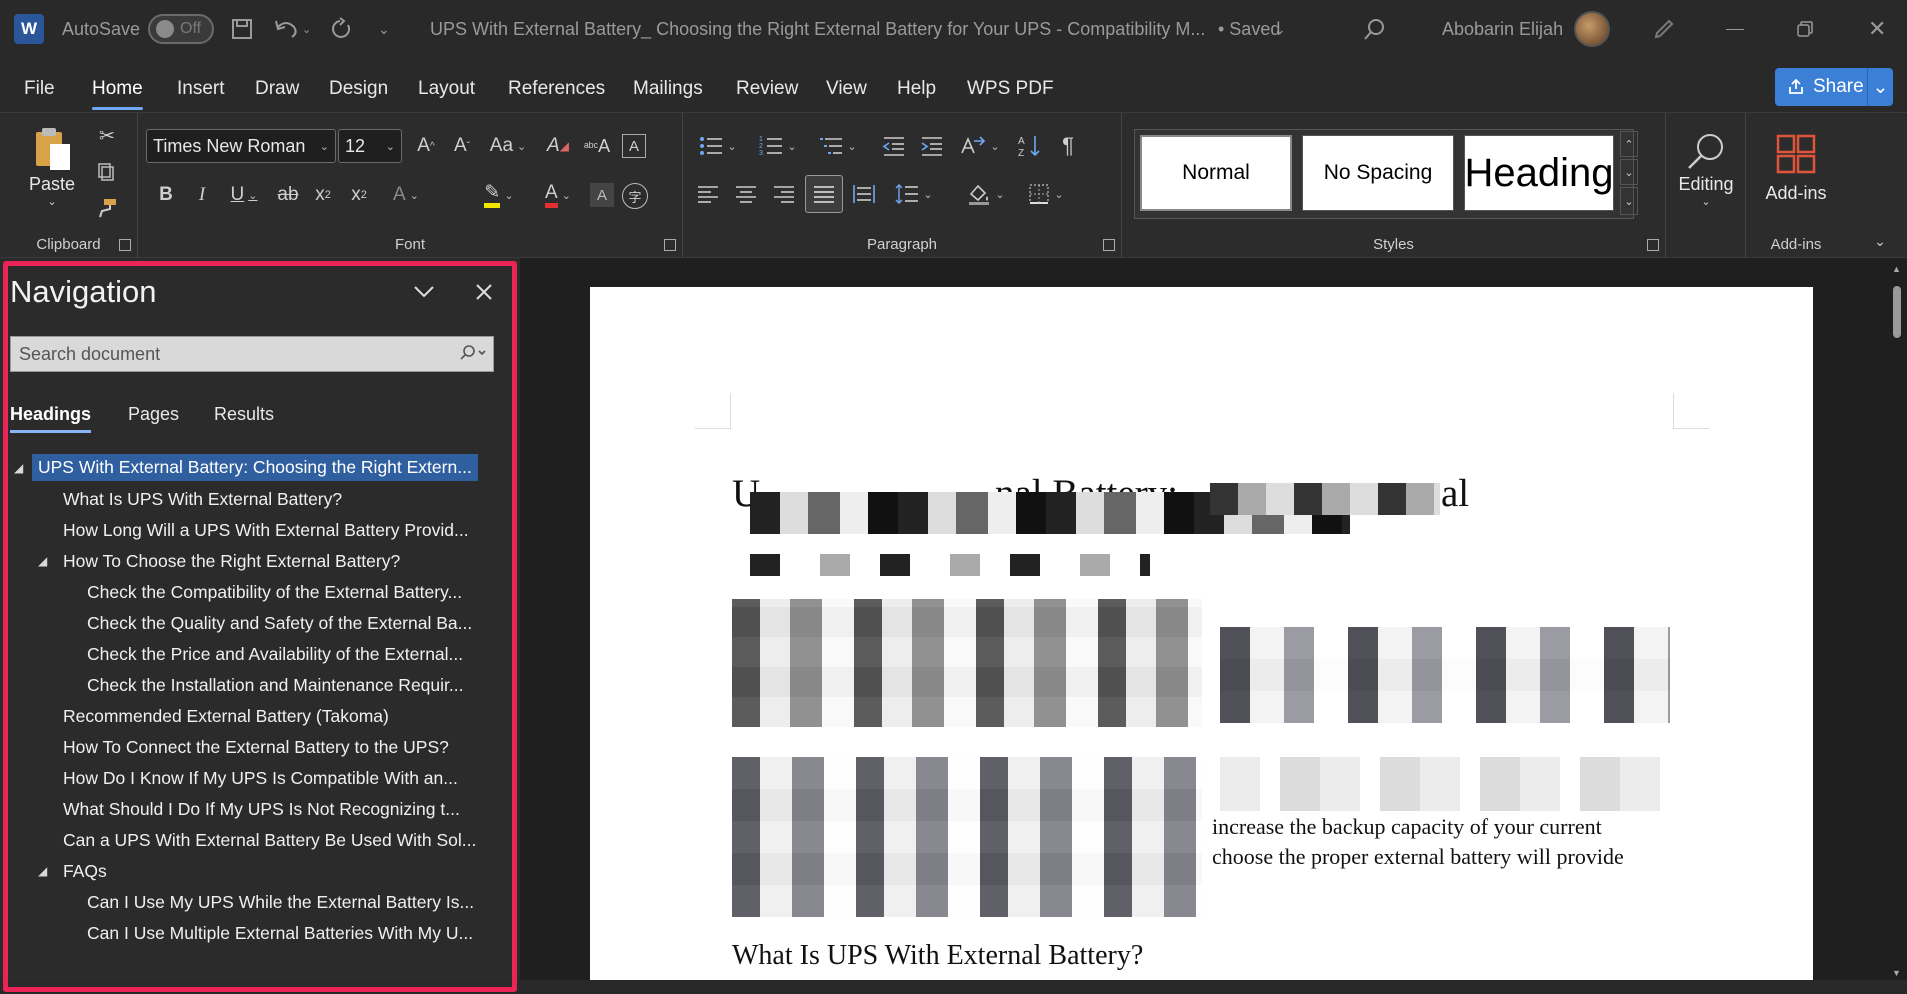  Describe the element at coordinates (634, 146) in the screenshot. I see `character-border-icon: A` at that location.